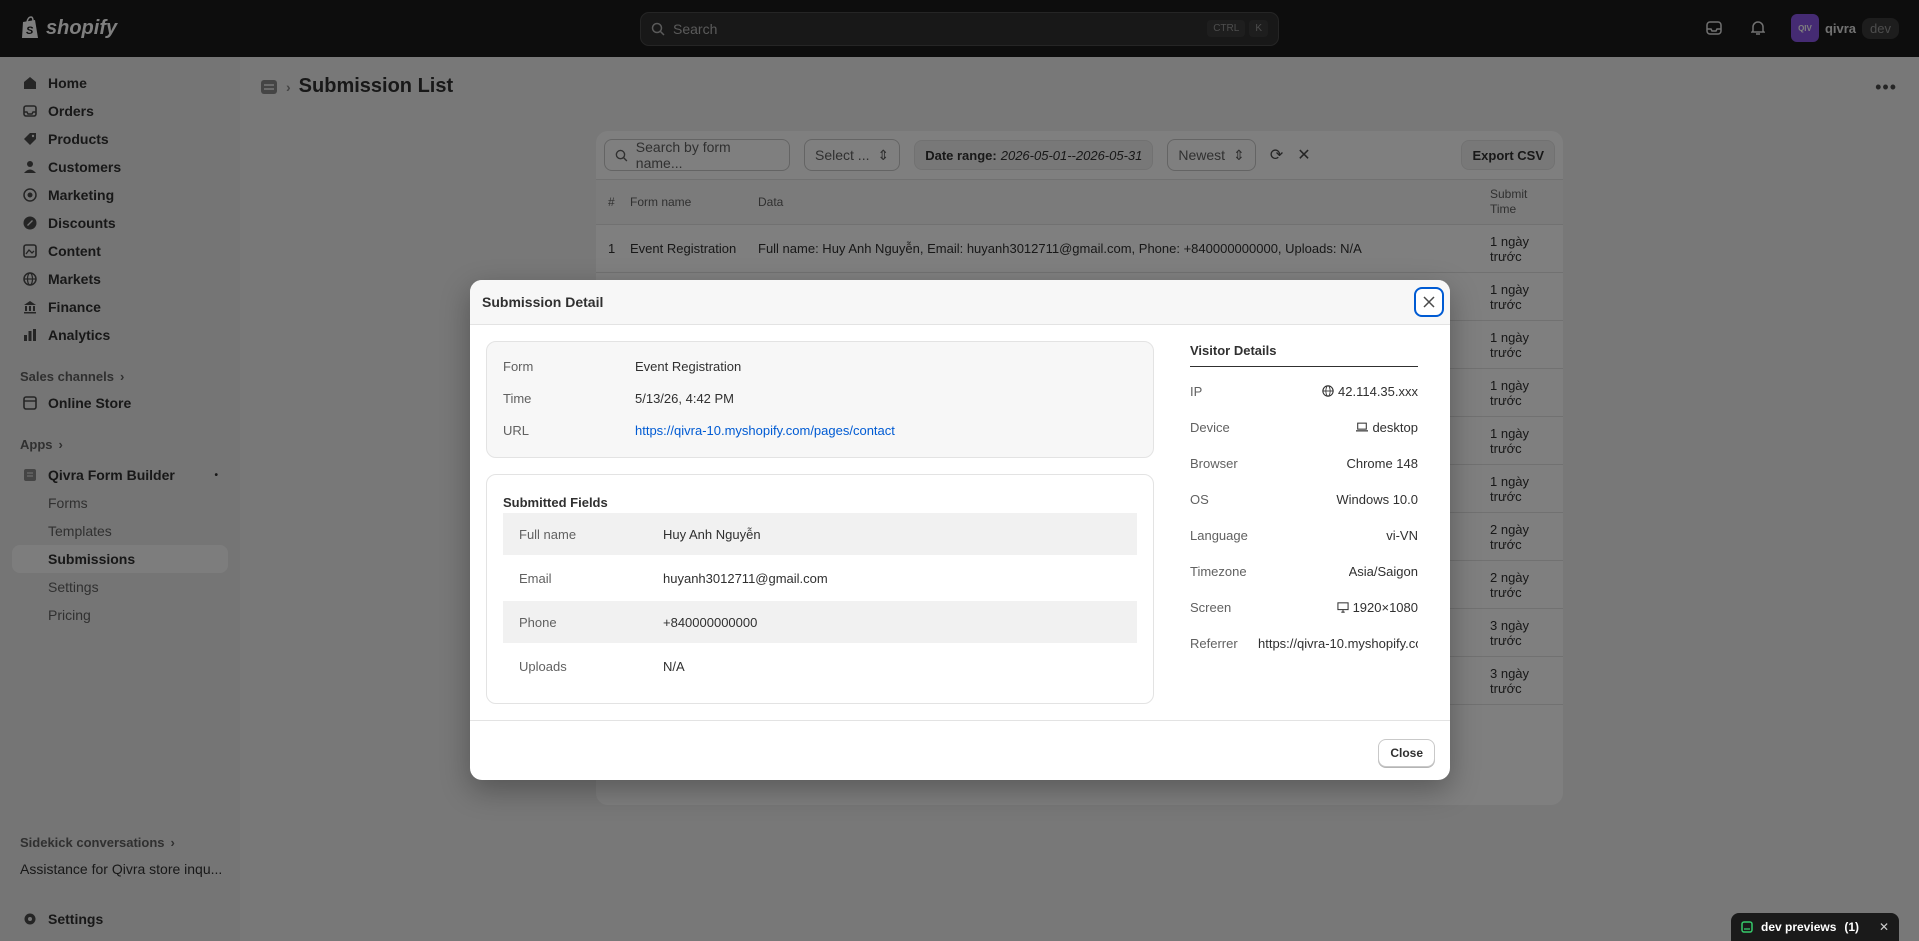  What do you see at coordinates (543, 666) in the screenshot?
I see `field-key: Uploads` at bounding box center [543, 666].